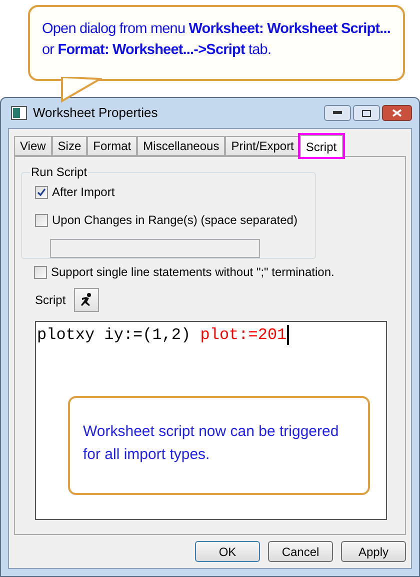 The height and width of the screenshot is (577, 420). Describe the element at coordinates (86, 300) in the screenshot. I see `run-button` at that location.